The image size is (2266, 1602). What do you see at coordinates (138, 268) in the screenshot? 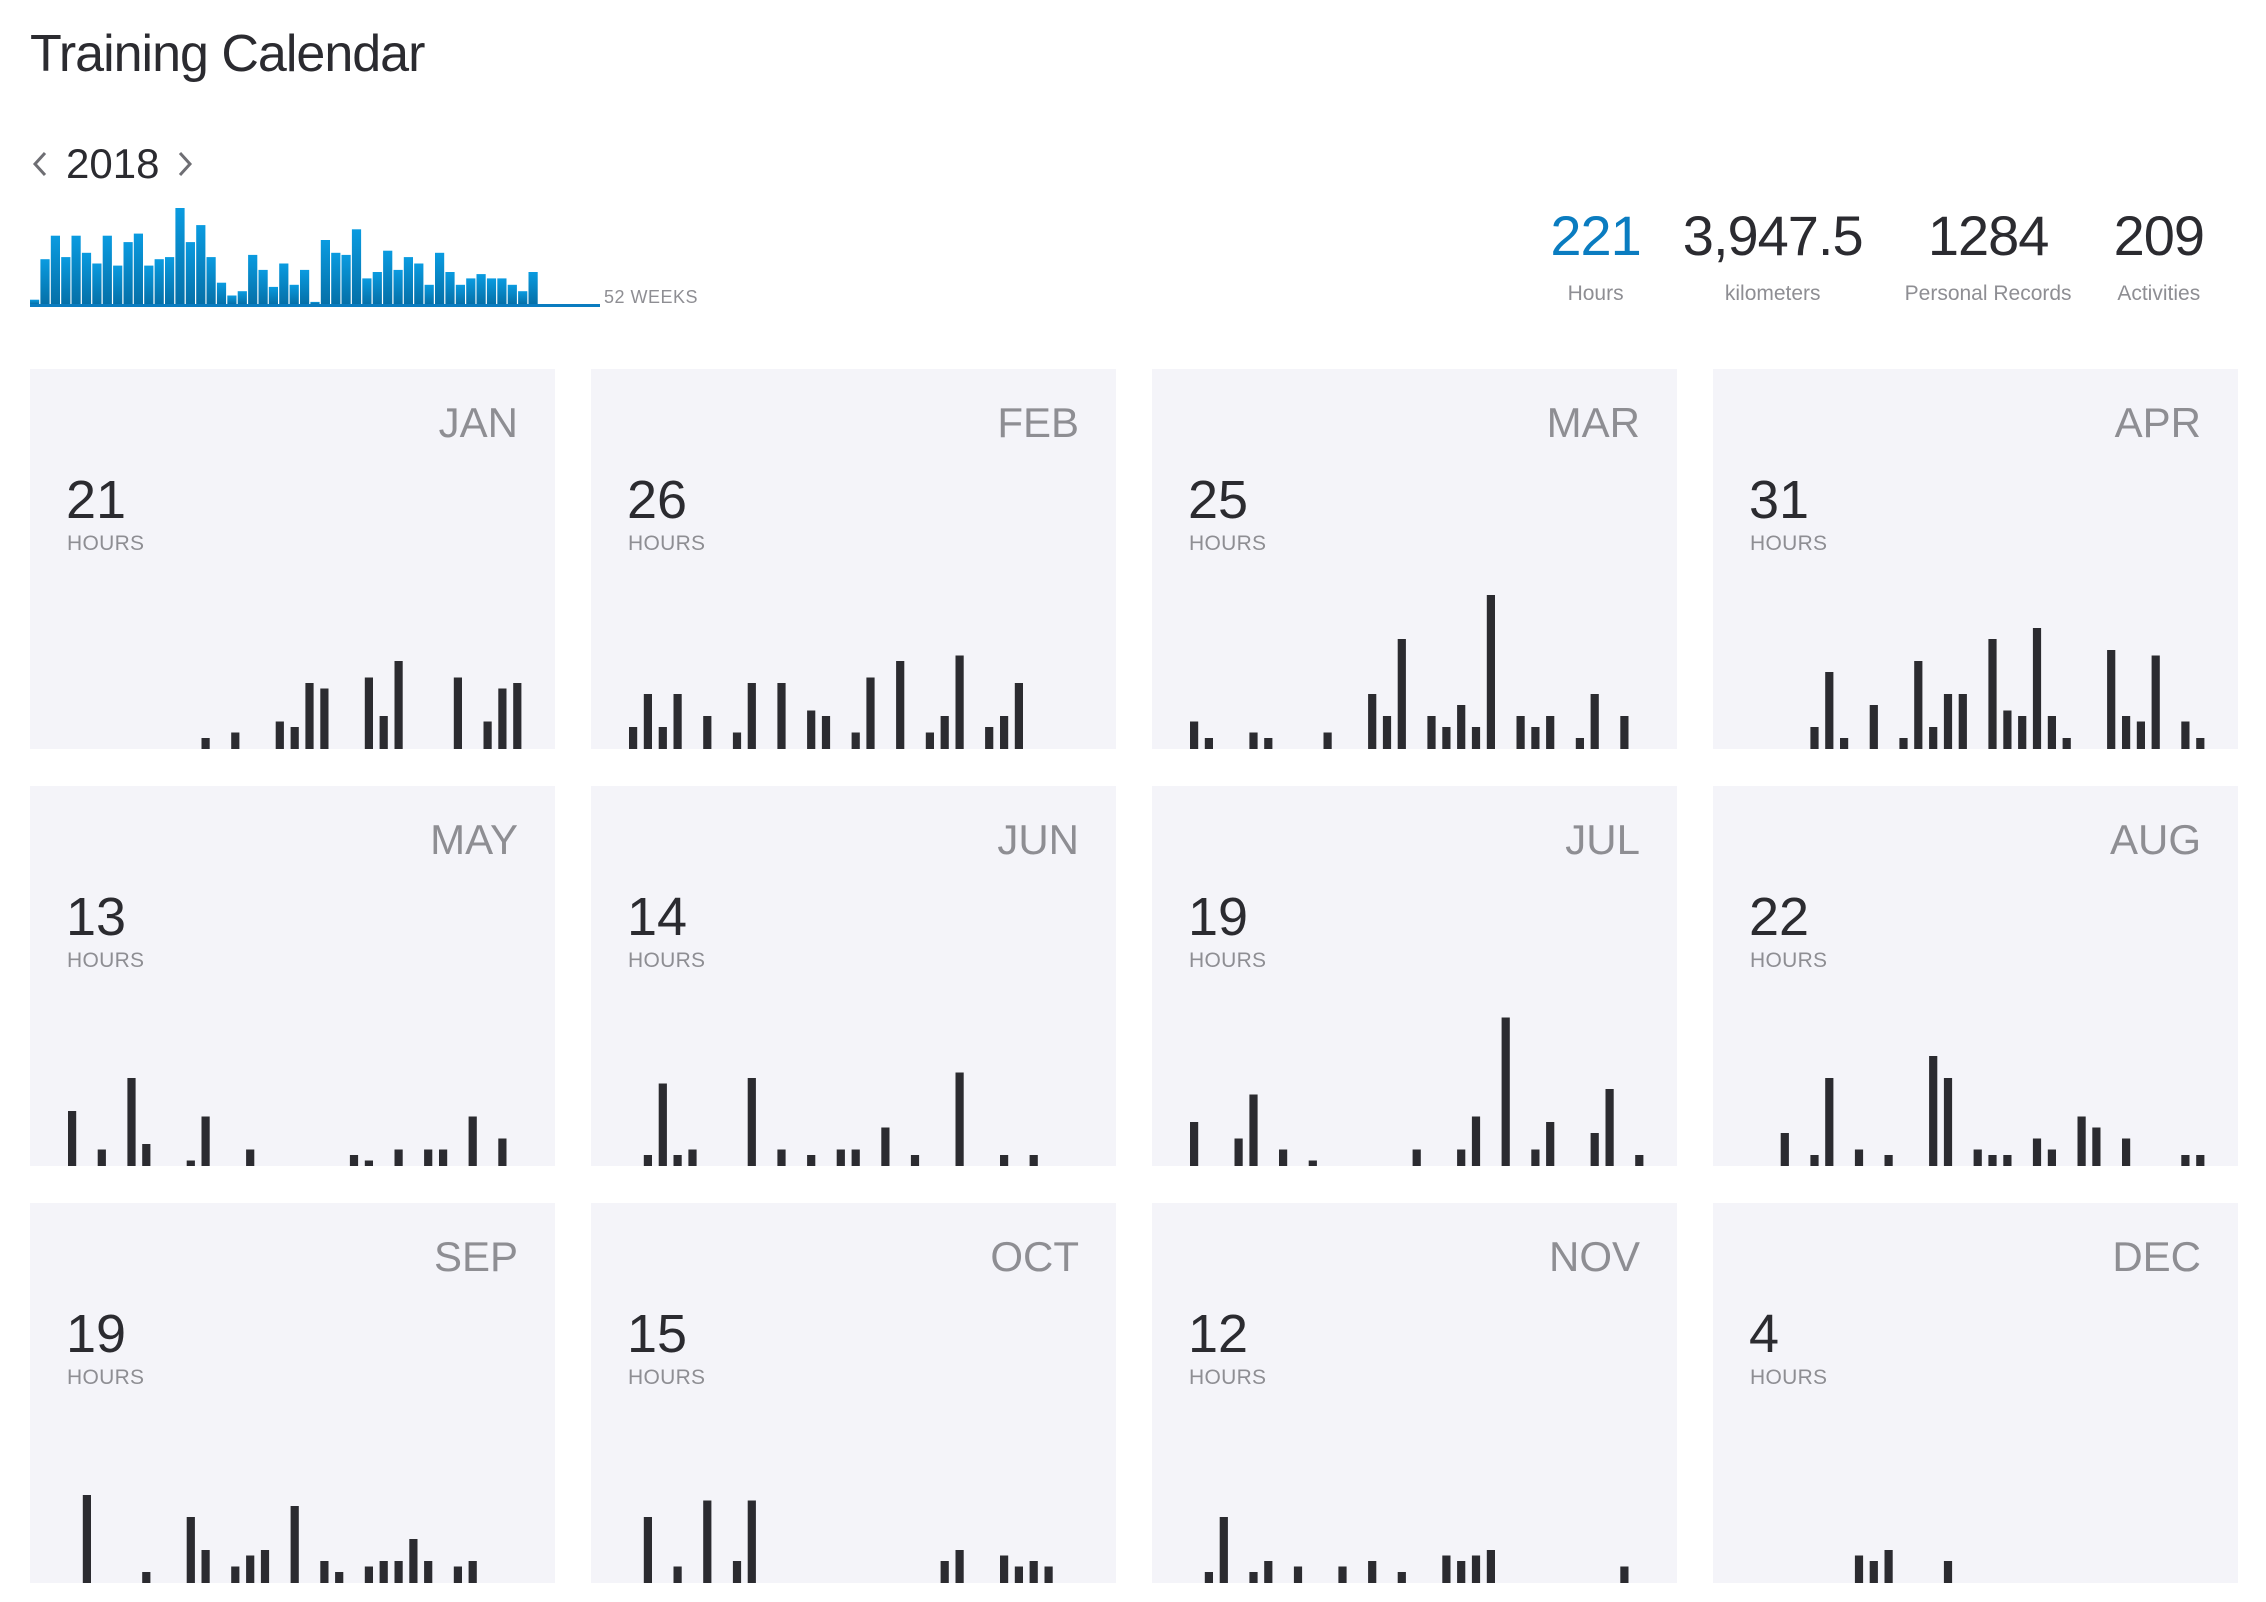
I see `weekly-bar-W11` at bounding box center [138, 268].